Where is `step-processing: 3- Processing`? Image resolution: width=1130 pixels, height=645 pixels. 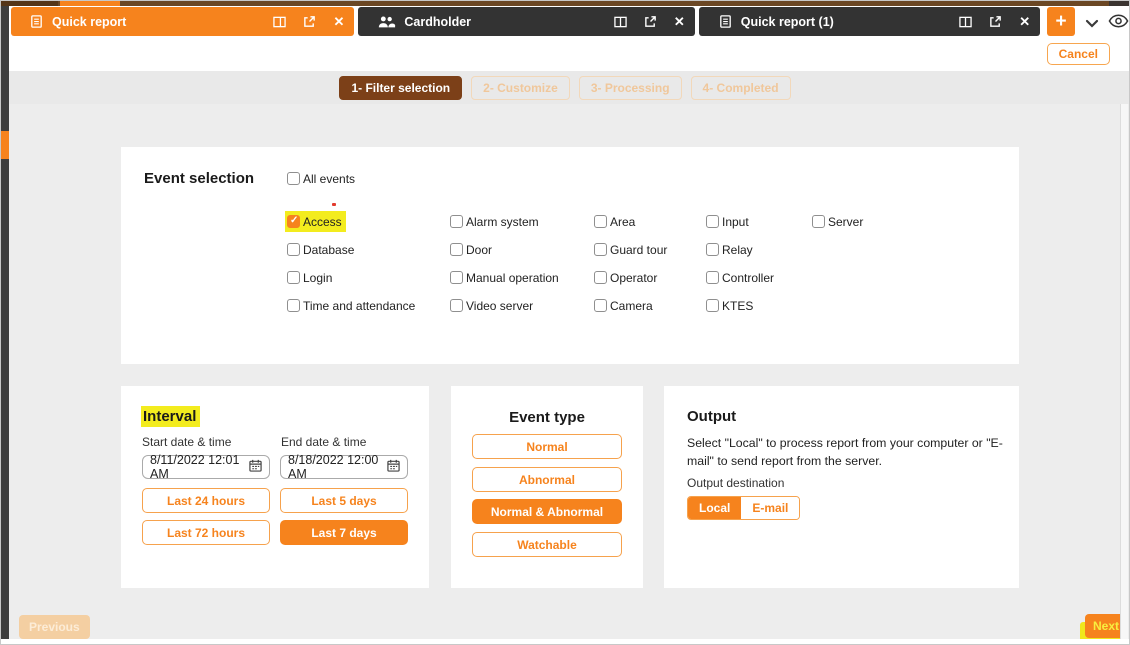 step-processing: 3- Processing is located at coordinates (630, 87).